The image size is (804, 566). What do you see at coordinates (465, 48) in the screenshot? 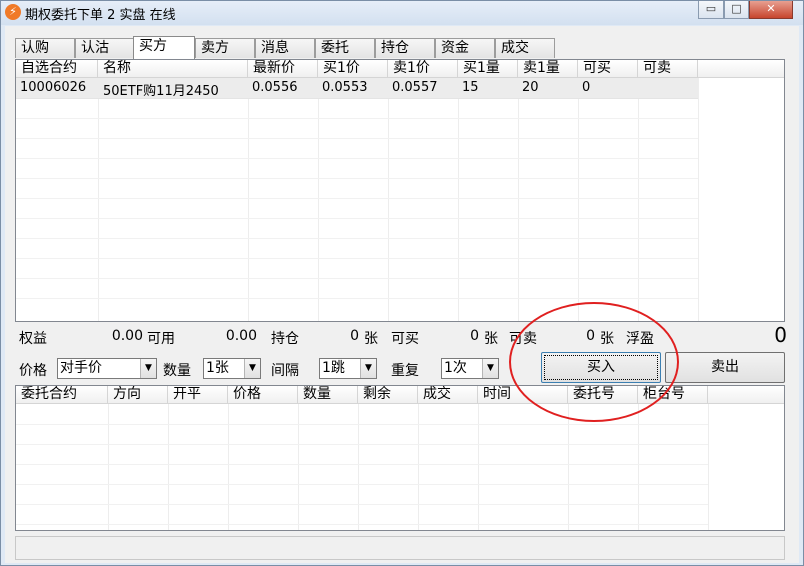
I see `tab-funds: 资金` at bounding box center [465, 48].